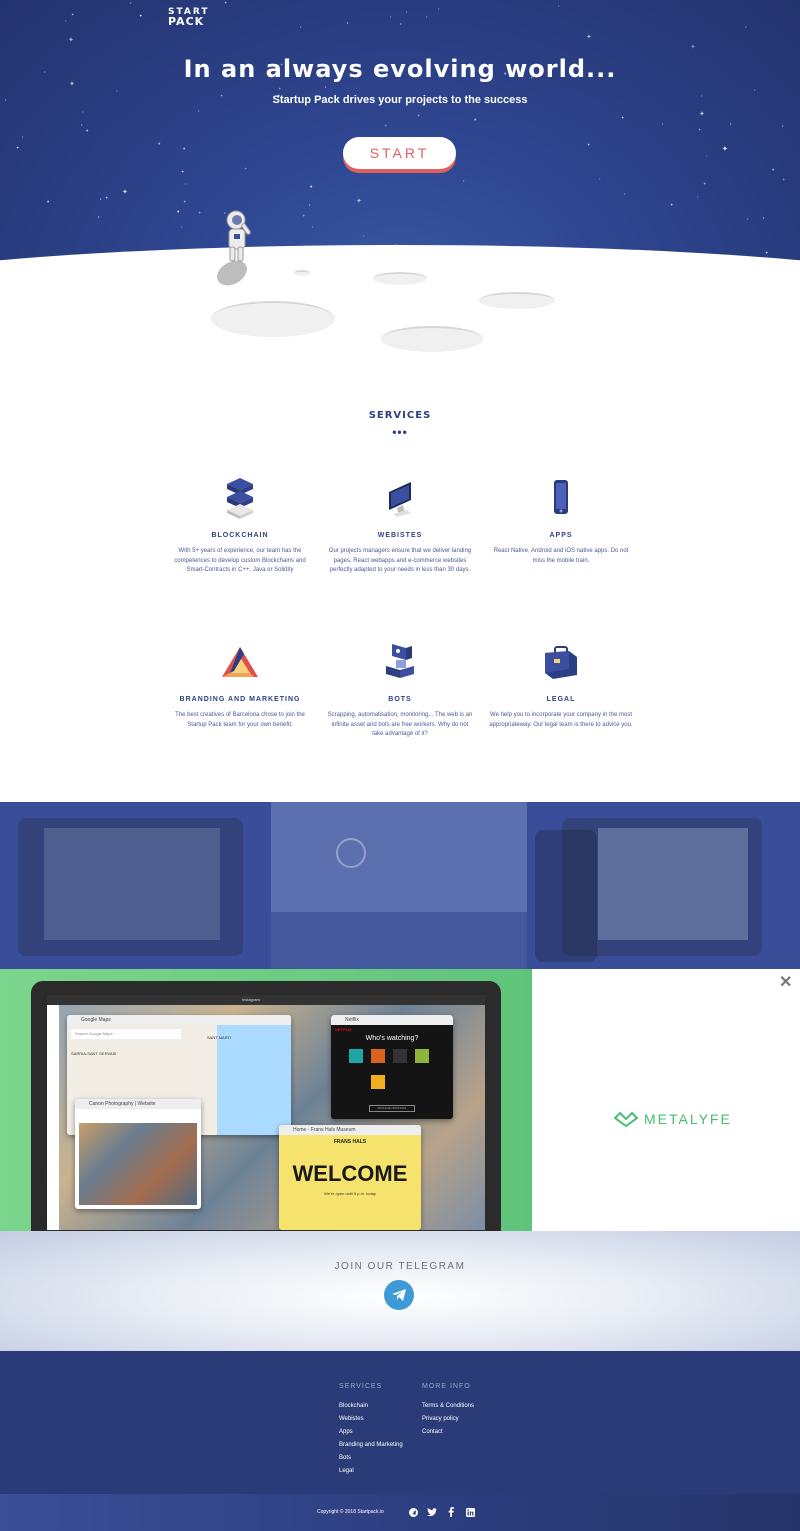  I want to click on footer-link-bots: Bots, so click(371, 1458).